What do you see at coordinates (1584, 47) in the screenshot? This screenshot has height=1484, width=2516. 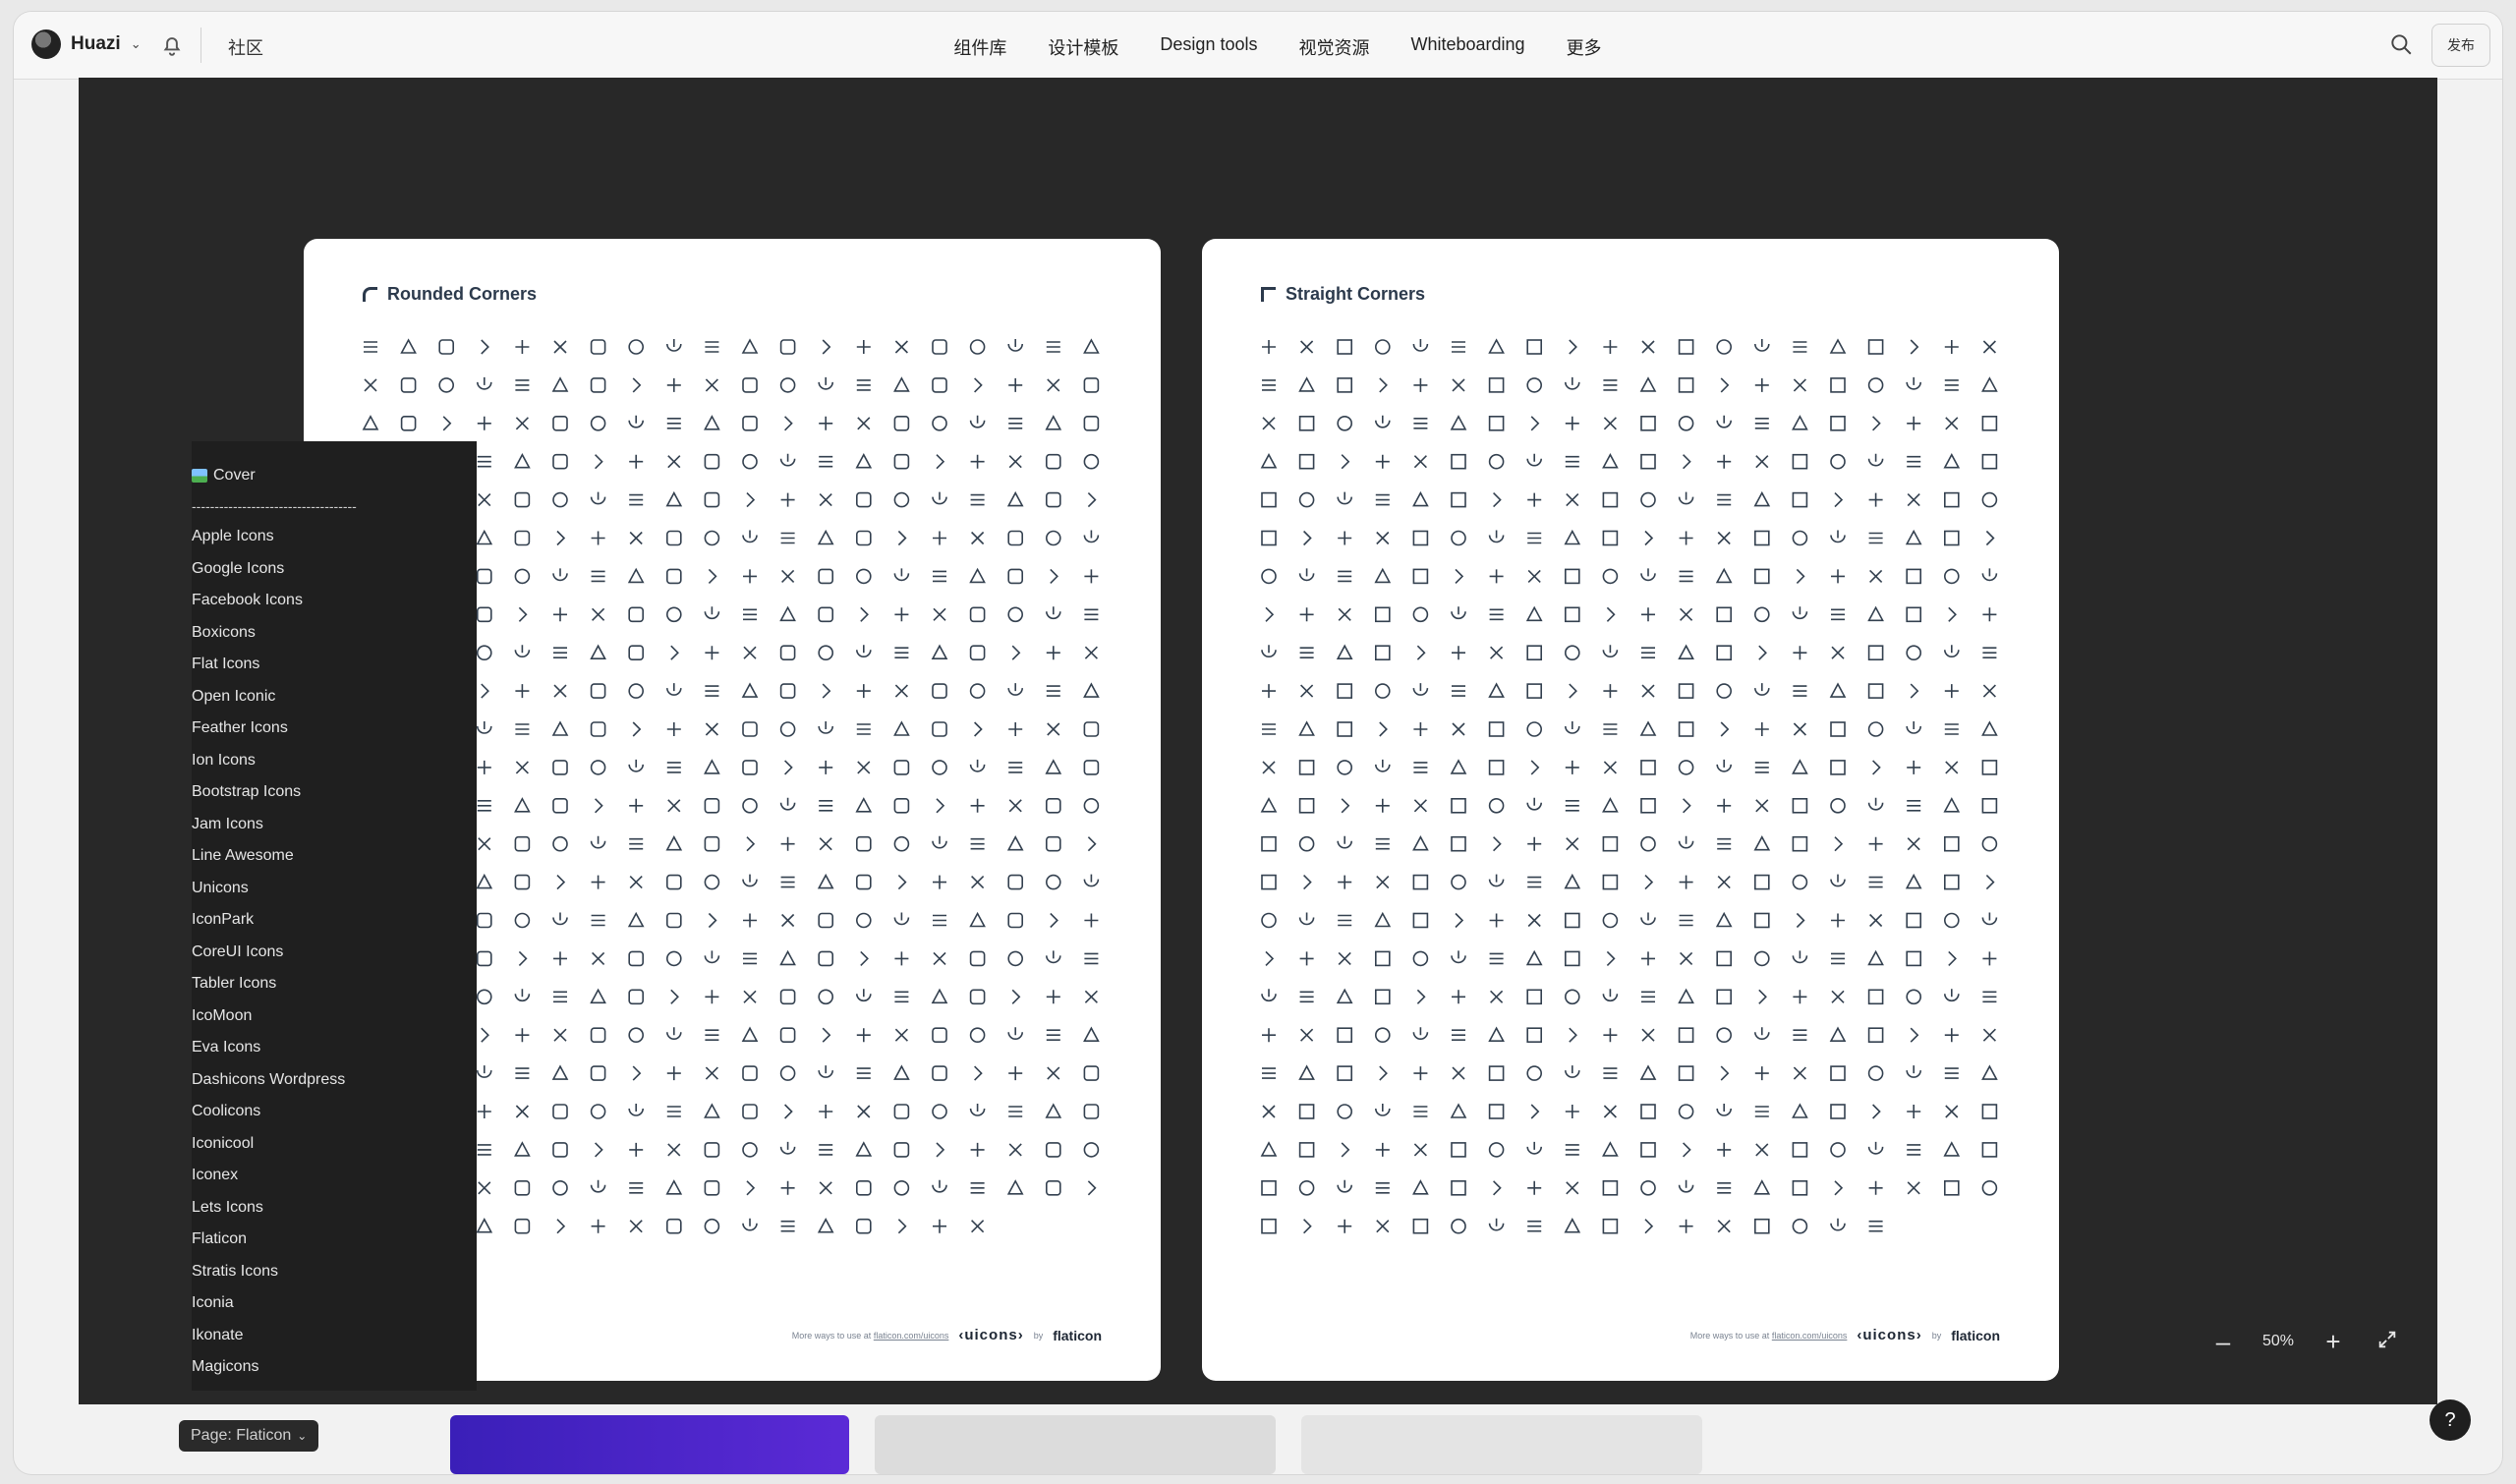 I see `nav-item-more: 更多` at bounding box center [1584, 47].